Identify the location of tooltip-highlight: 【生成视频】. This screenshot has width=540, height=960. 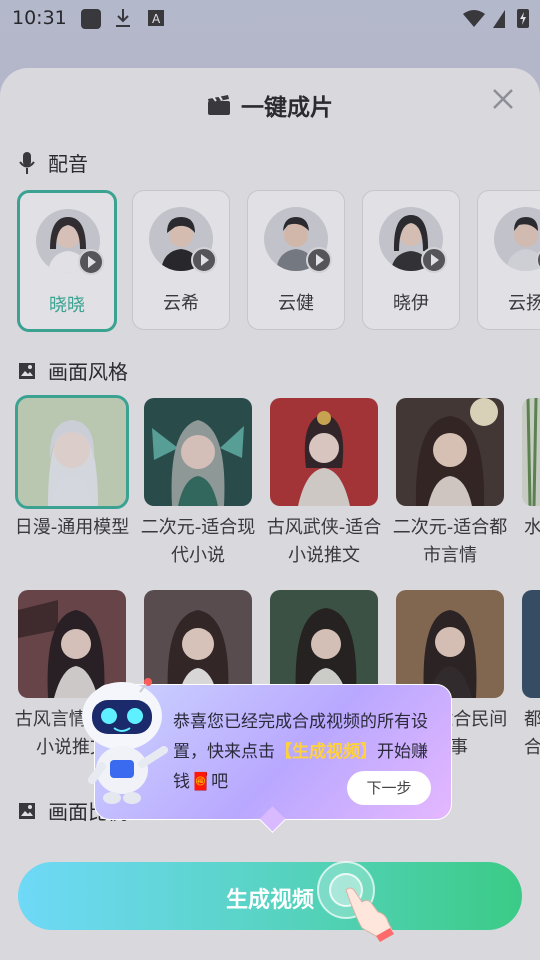
(326, 752).